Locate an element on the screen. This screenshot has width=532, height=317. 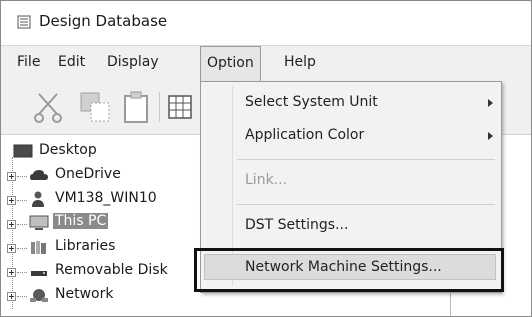
drive-icon is located at coordinates (39, 273).